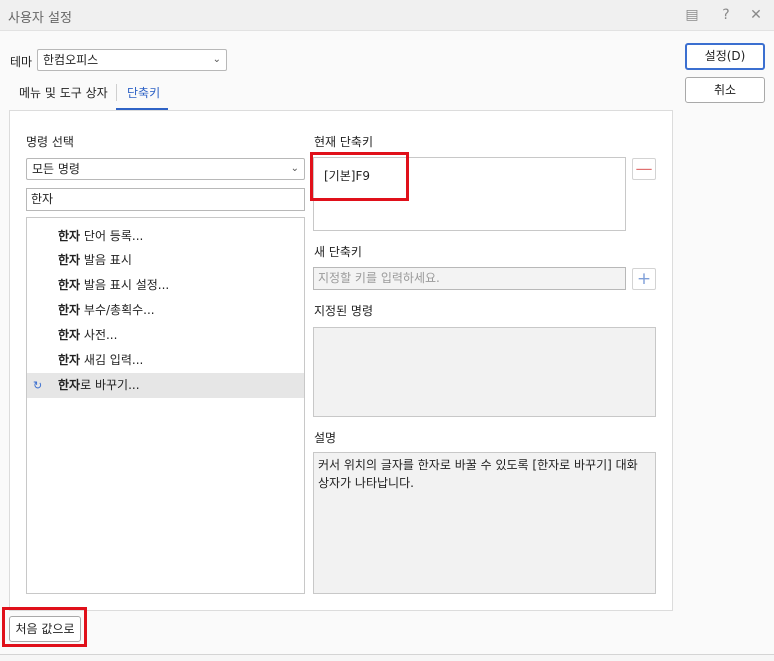  Describe the element at coordinates (132, 60) in the screenshot. I see `theme-select: 한컴오피스 ⌄` at that location.